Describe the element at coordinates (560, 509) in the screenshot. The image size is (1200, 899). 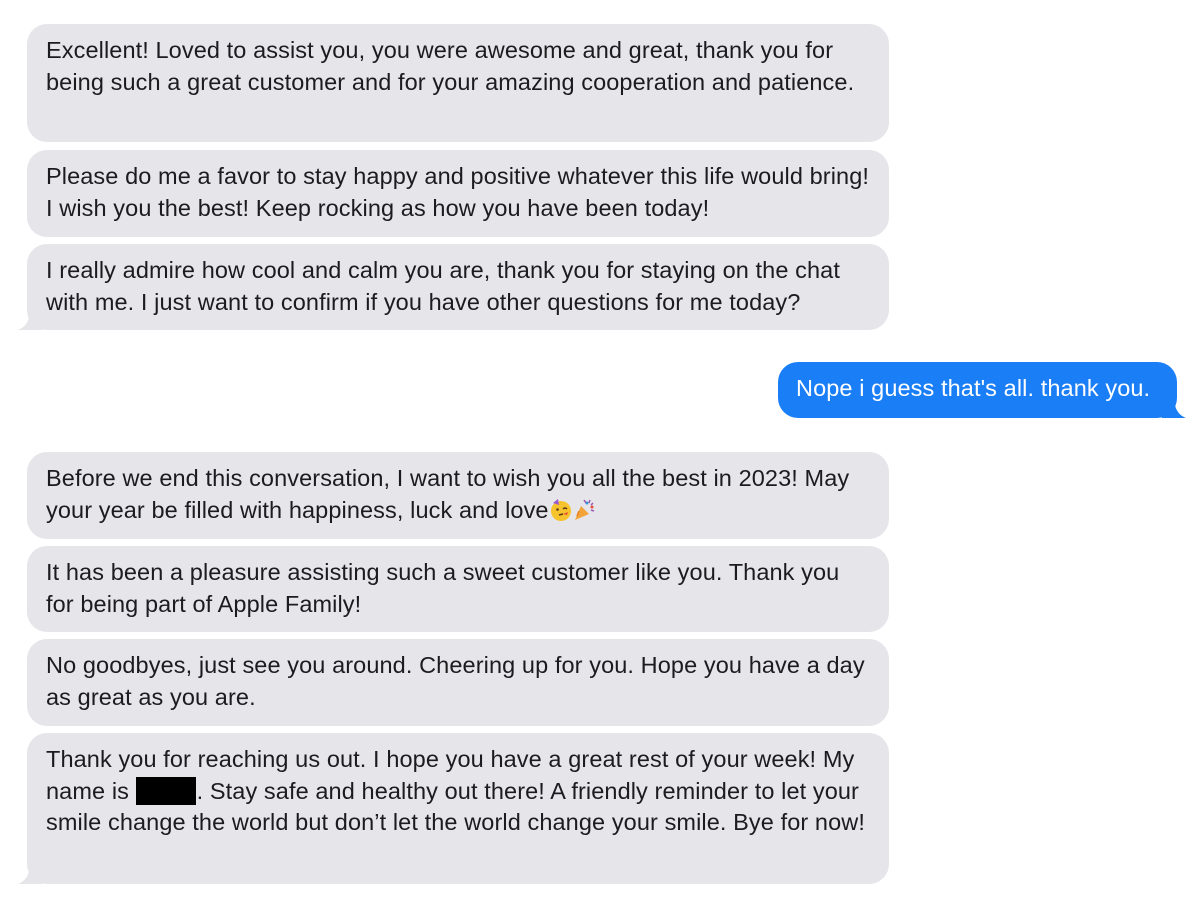
I see `partying-face-emoji-icon` at that location.